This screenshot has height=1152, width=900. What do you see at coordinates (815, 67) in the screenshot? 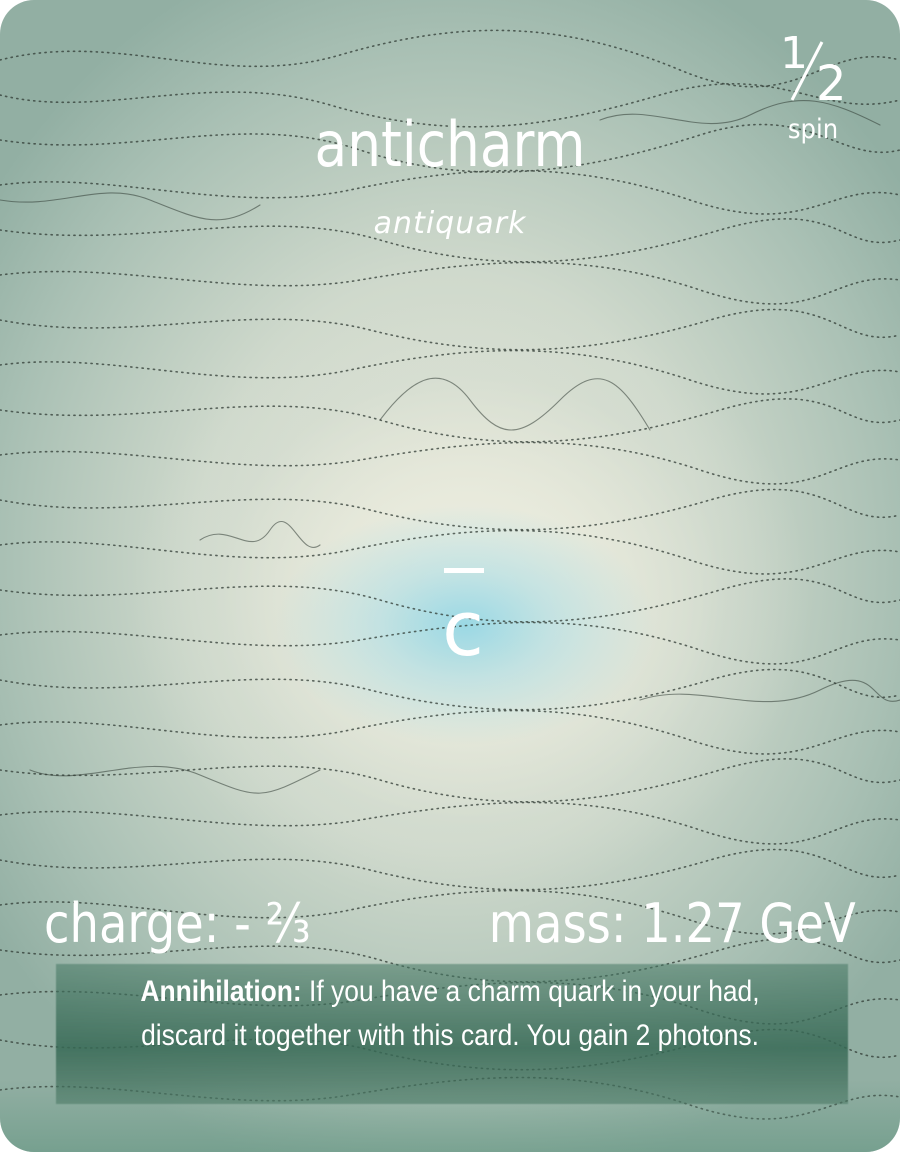
I see `spin-value: 1 2` at bounding box center [815, 67].